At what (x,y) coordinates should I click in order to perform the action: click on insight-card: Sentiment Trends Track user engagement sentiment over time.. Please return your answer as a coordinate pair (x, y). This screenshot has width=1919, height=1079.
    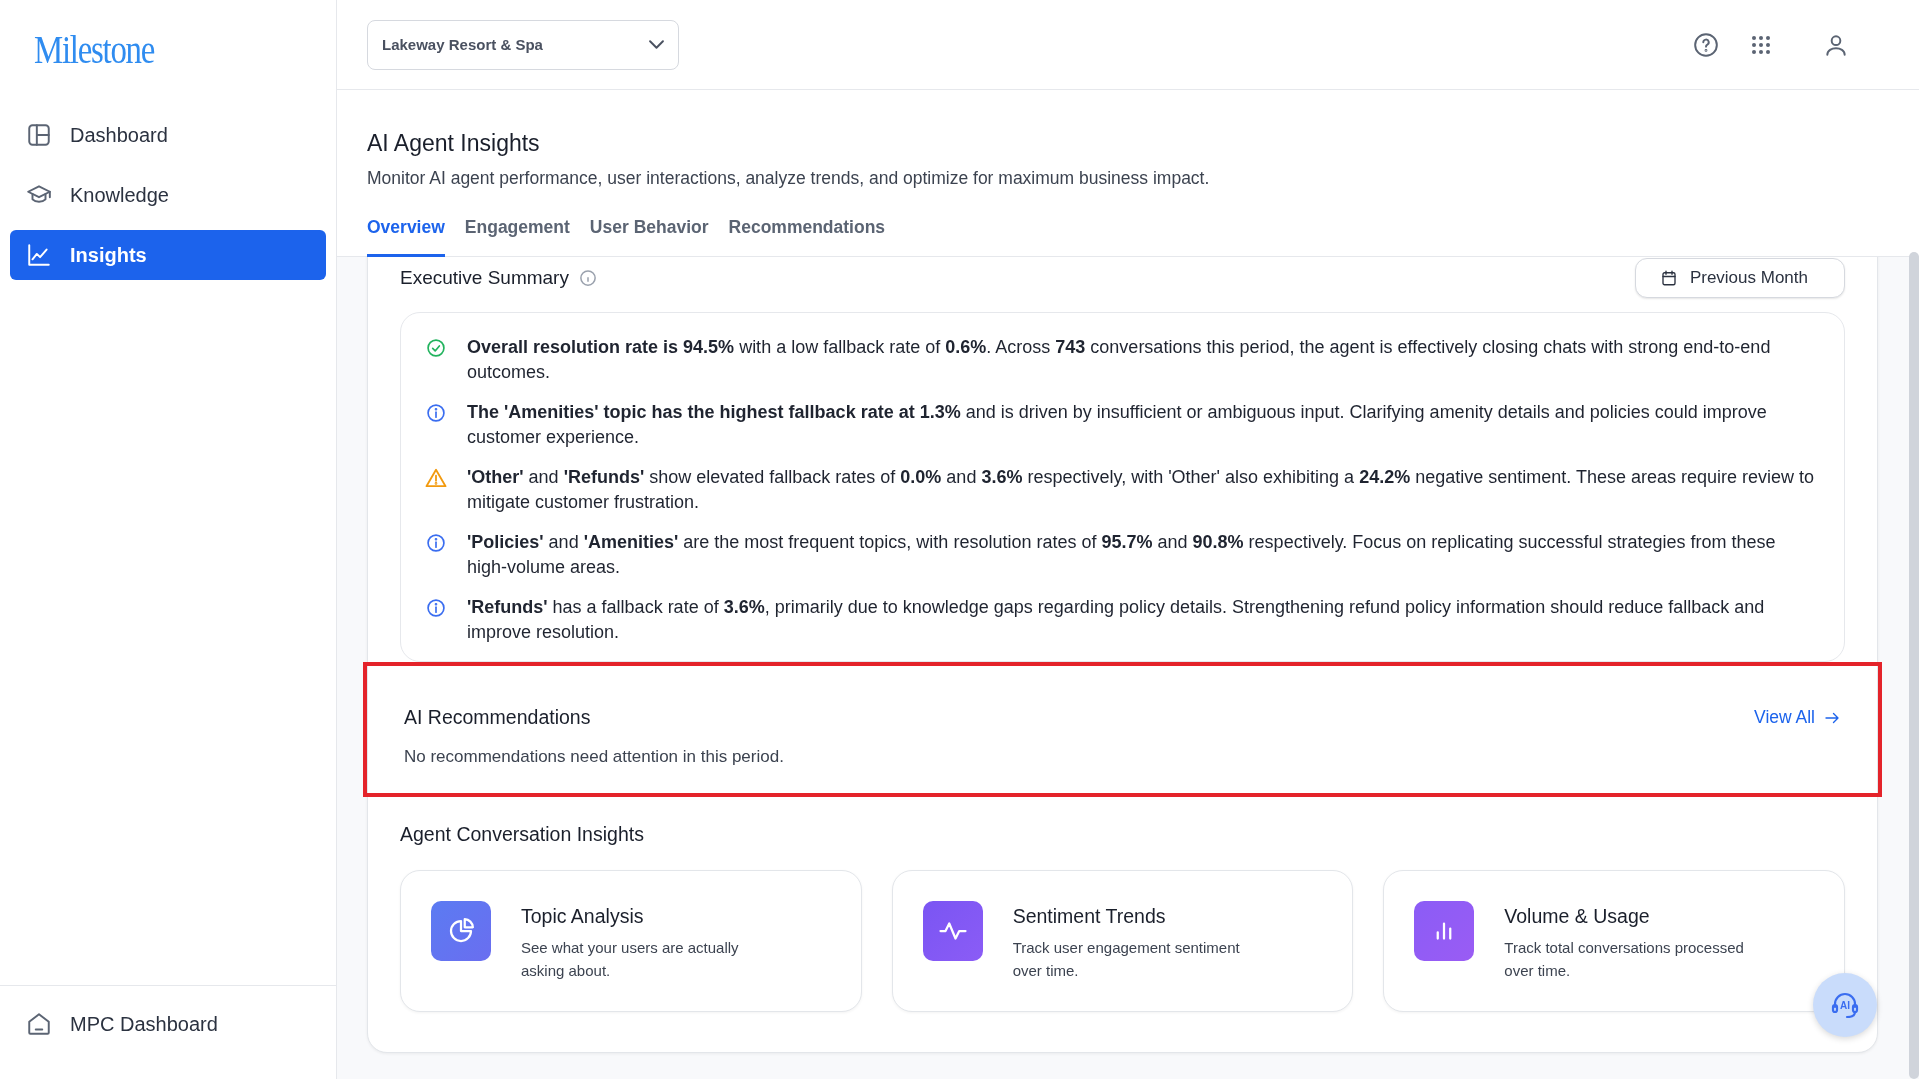
    Looking at the image, I should click on (1122, 941).